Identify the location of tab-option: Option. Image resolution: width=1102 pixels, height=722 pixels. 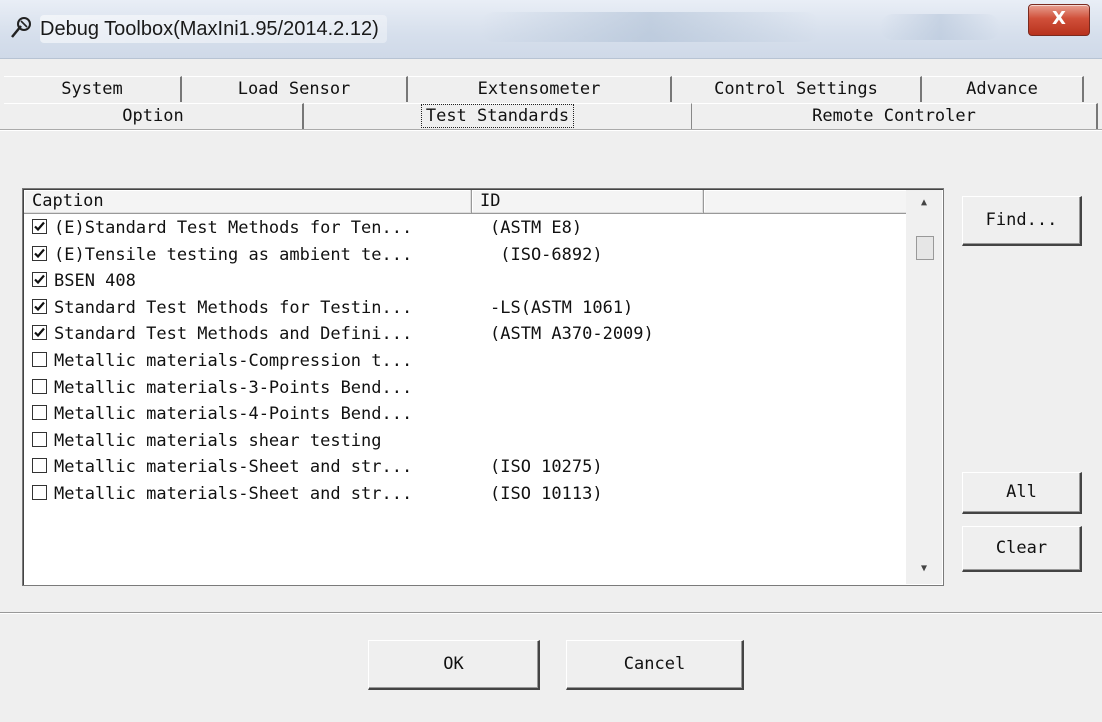
(154, 116).